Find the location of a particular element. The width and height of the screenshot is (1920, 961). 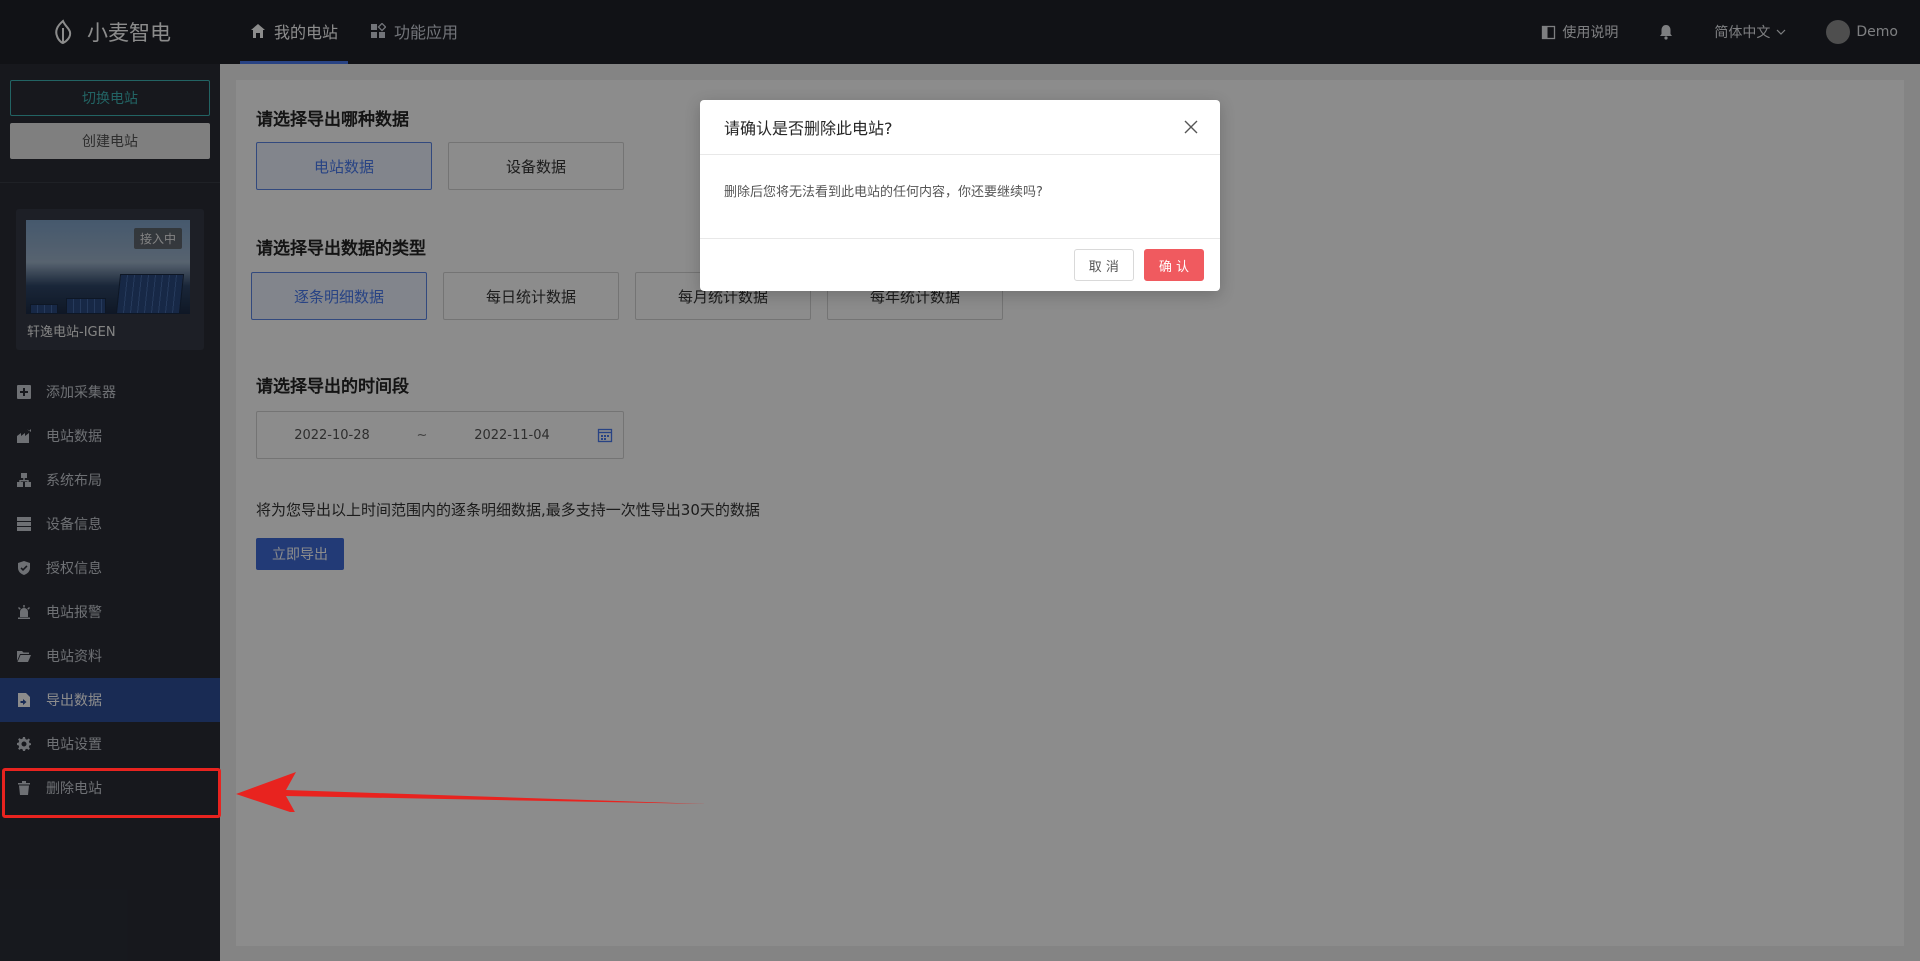

annotation-arrow-icon is located at coordinates (471, 792).